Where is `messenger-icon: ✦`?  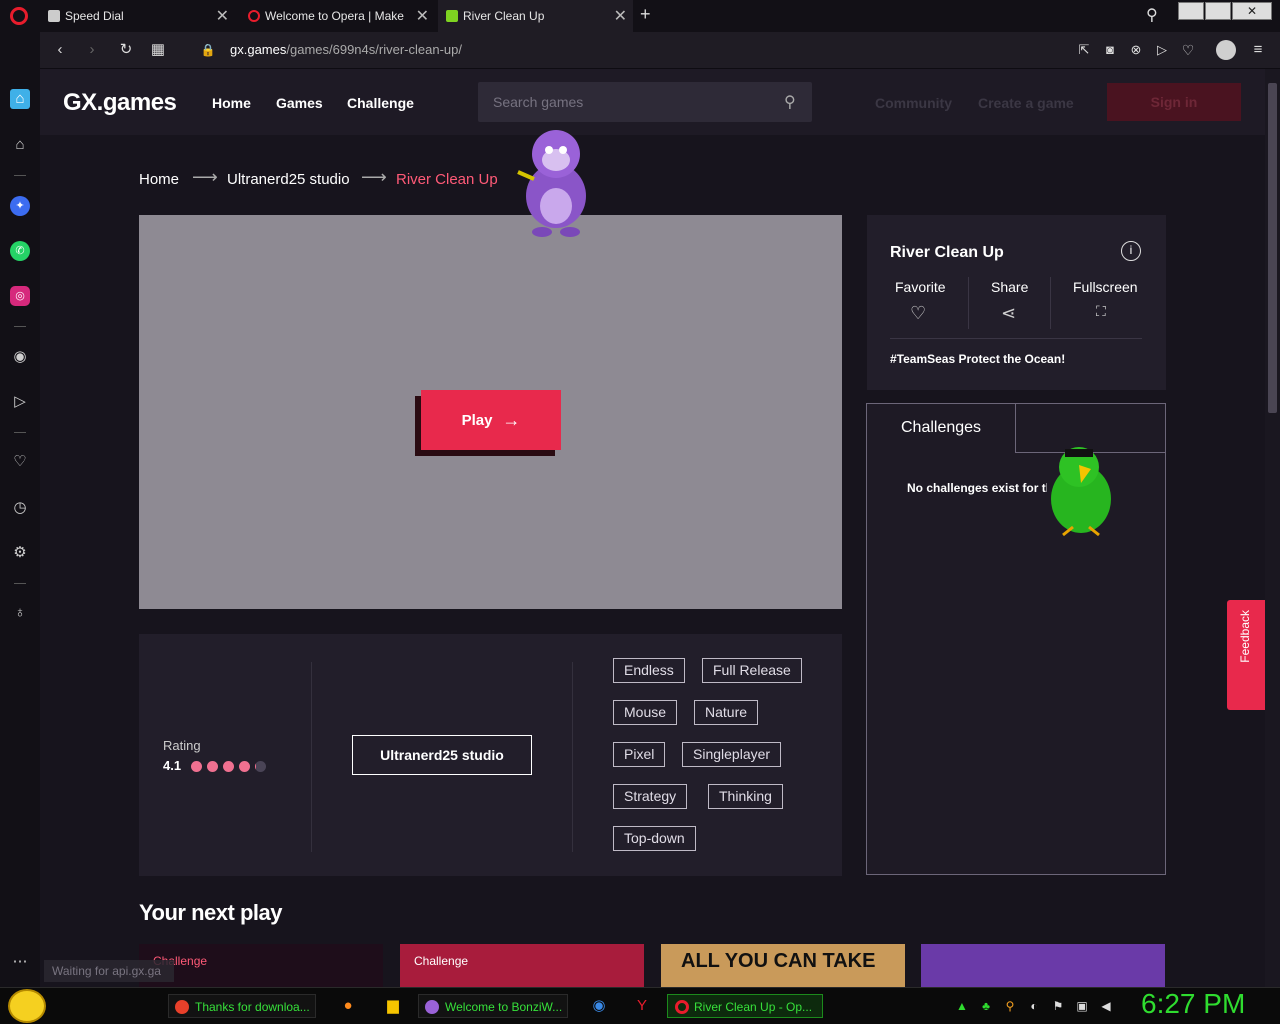
messenger-icon: ✦ is located at coordinates (20, 206).